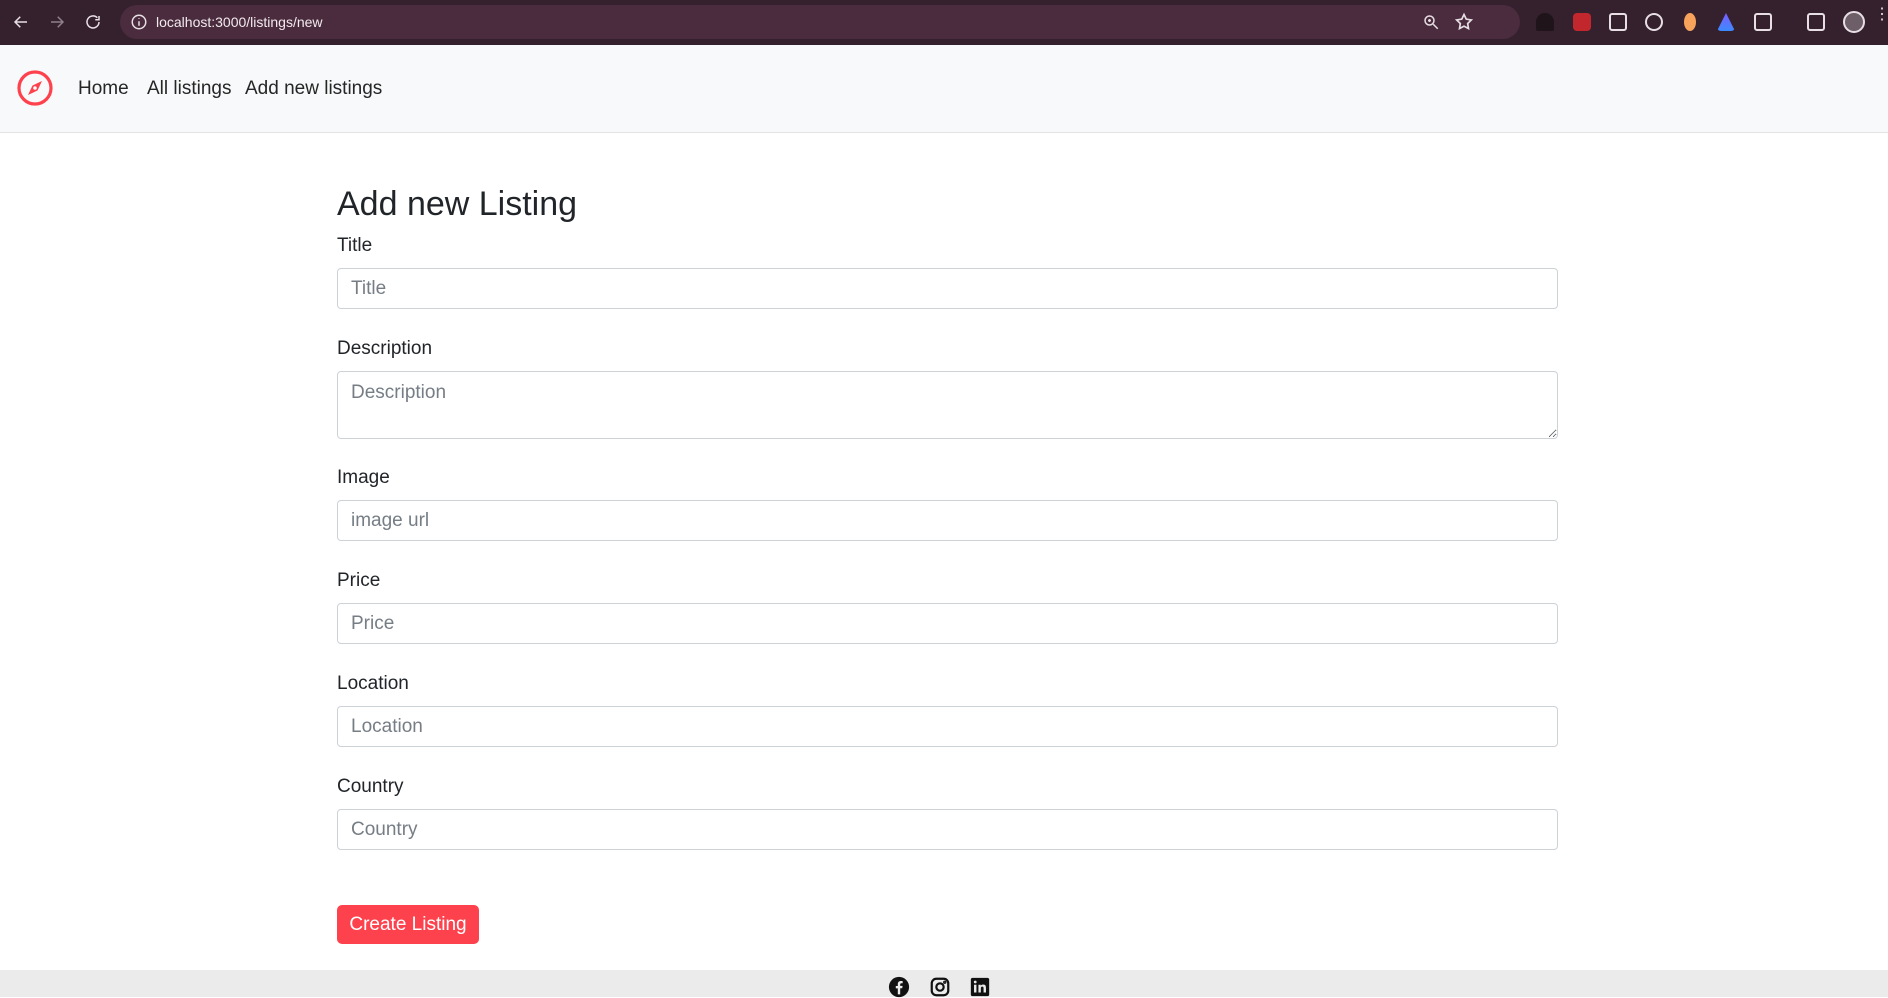 Image resolution: width=1888 pixels, height=998 pixels. What do you see at coordinates (1431, 22) in the screenshot?
I see `zoom-icon` at bounding box center [1431, 22].